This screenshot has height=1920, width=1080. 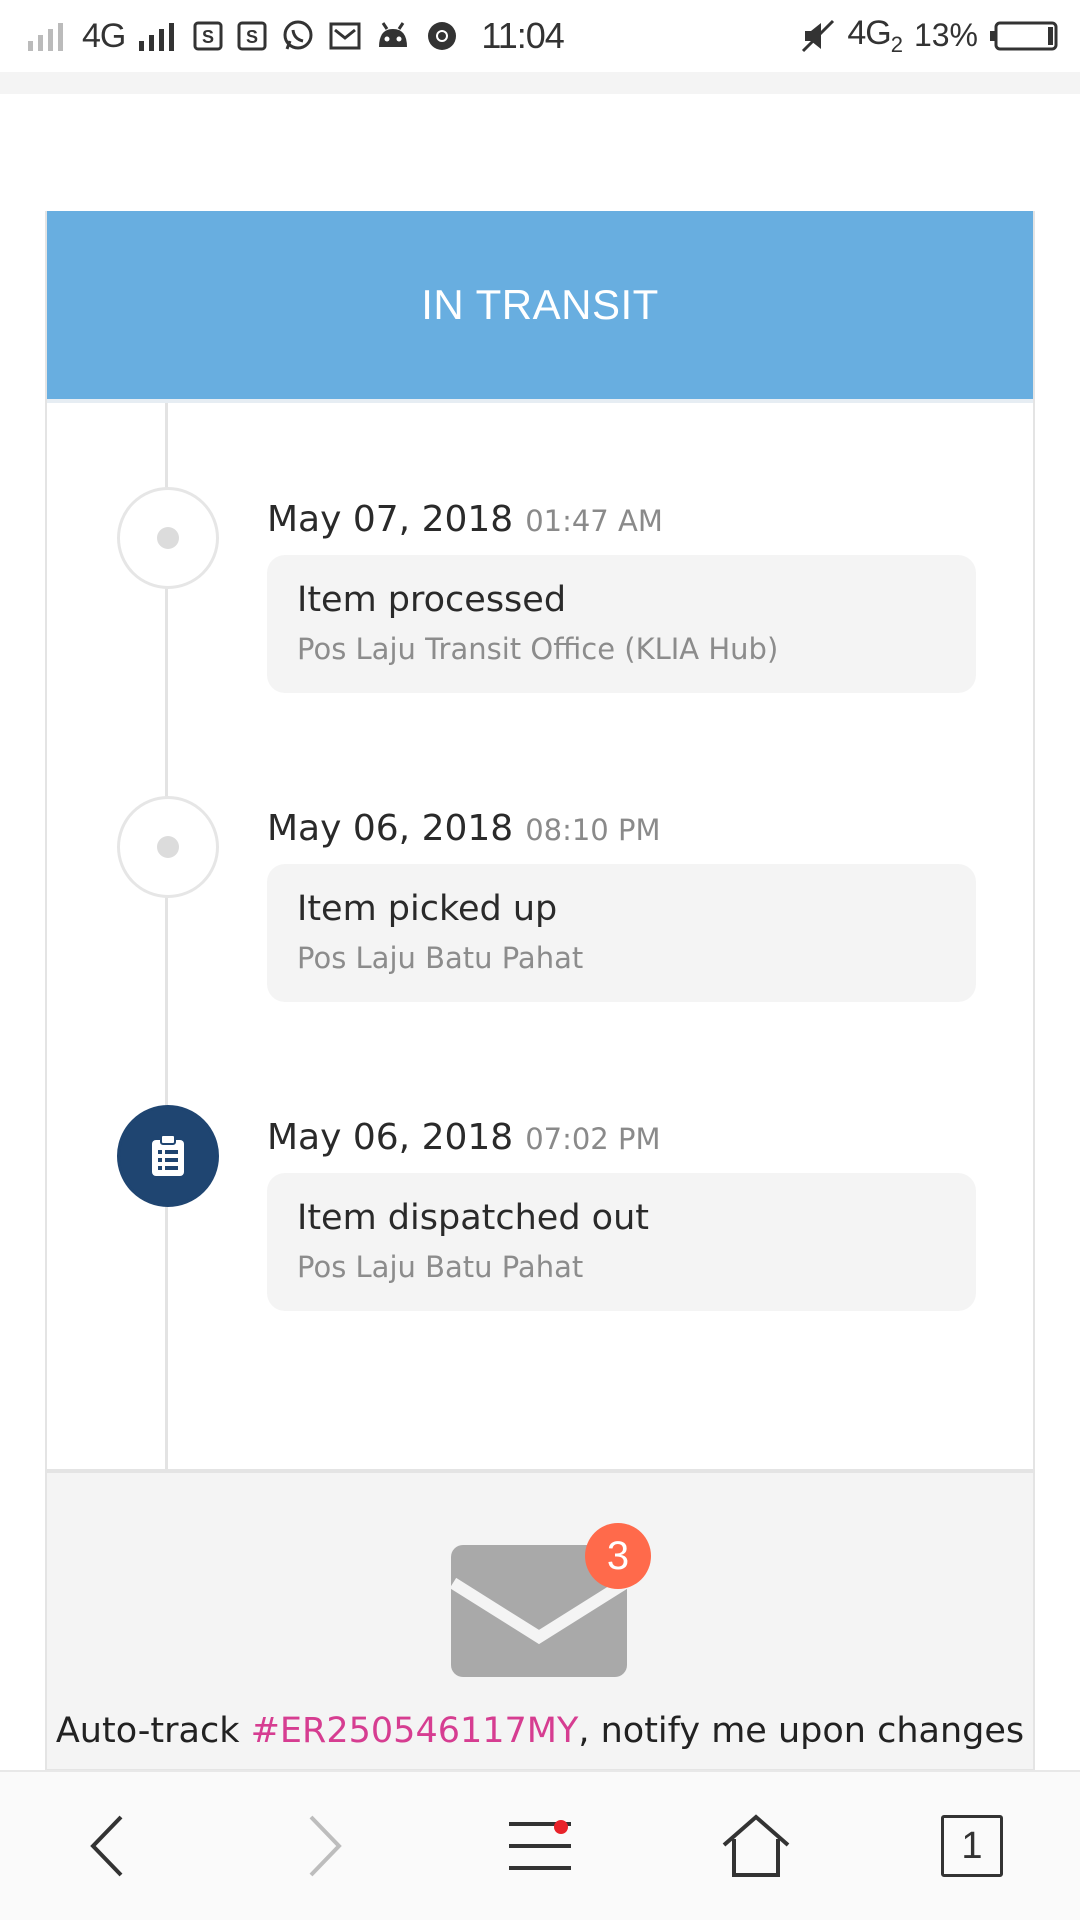 What do you see at coordinates (393, 36) in the screenshot?
I see `android-icon` at bounding box center [393, 36].